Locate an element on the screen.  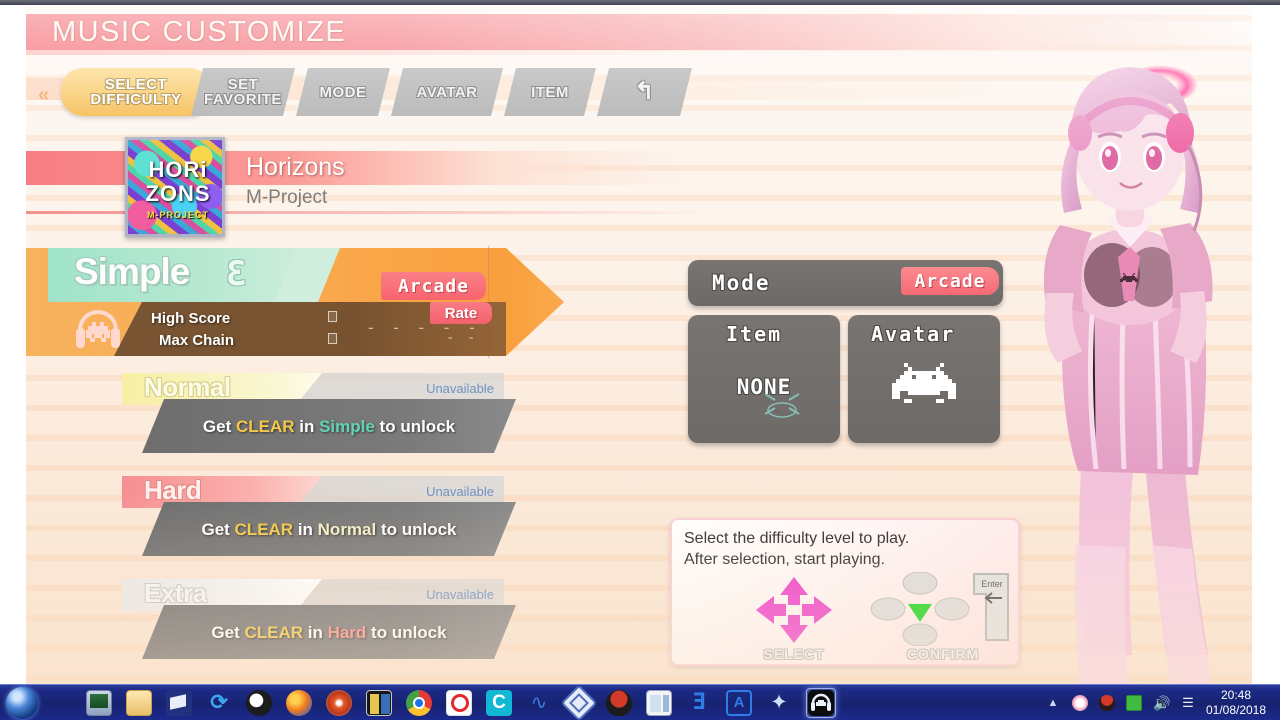
network-icon: ☰ is located at coordinates (1188, 703).